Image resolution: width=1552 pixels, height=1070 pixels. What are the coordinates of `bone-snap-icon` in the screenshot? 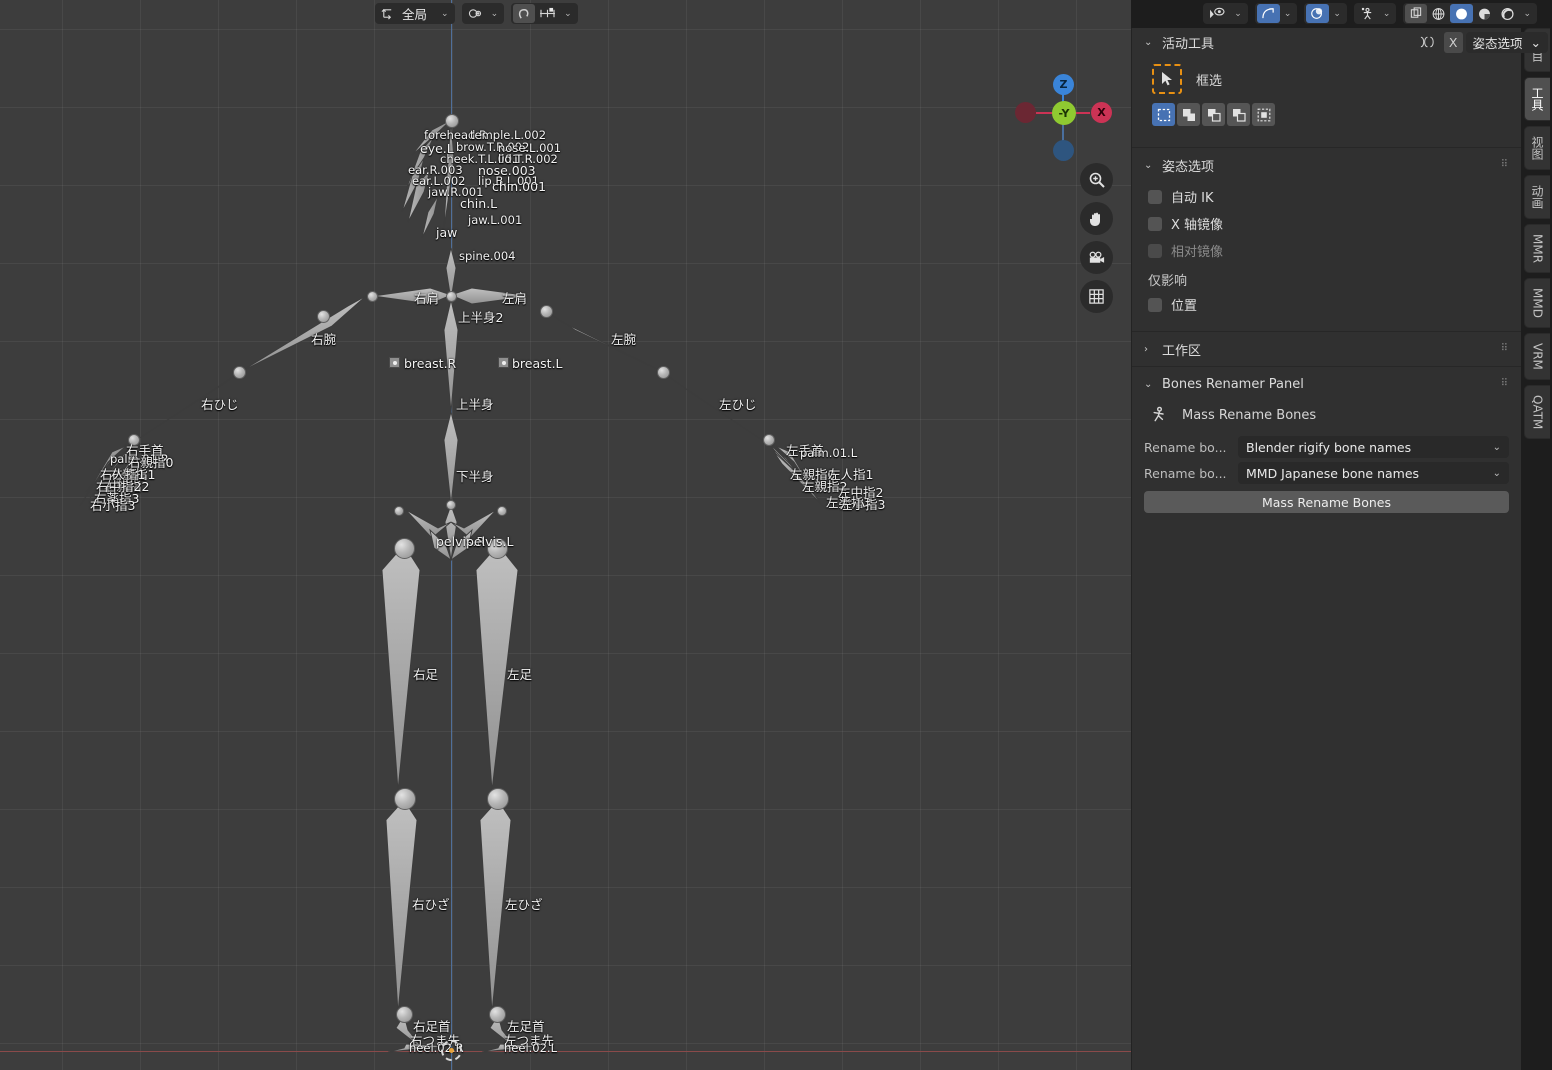 It's located at (1427, 42).